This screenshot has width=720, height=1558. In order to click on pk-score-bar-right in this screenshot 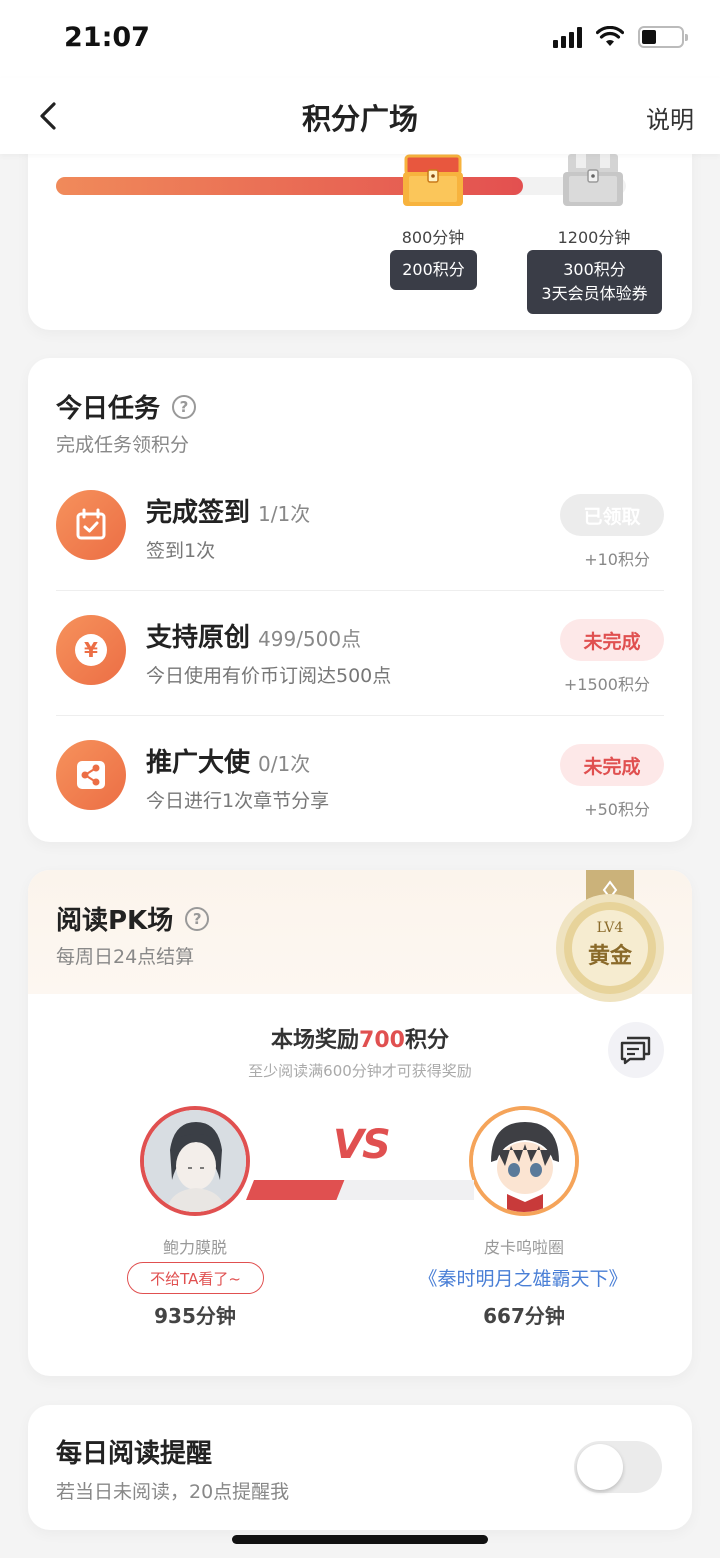, I will do `click(405, 1190)`.